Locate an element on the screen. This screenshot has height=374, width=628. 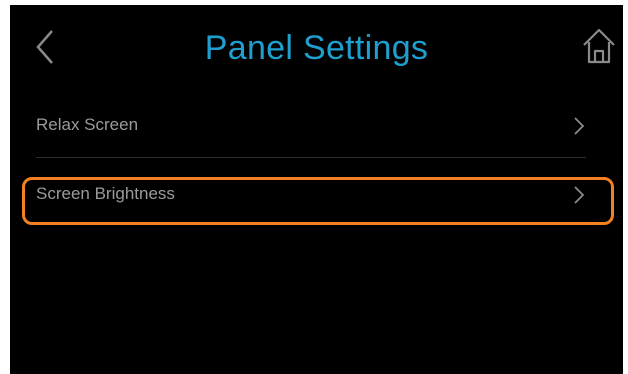
menu-item-relax-screen: Relax Screen is located at coordinates (311, 125).